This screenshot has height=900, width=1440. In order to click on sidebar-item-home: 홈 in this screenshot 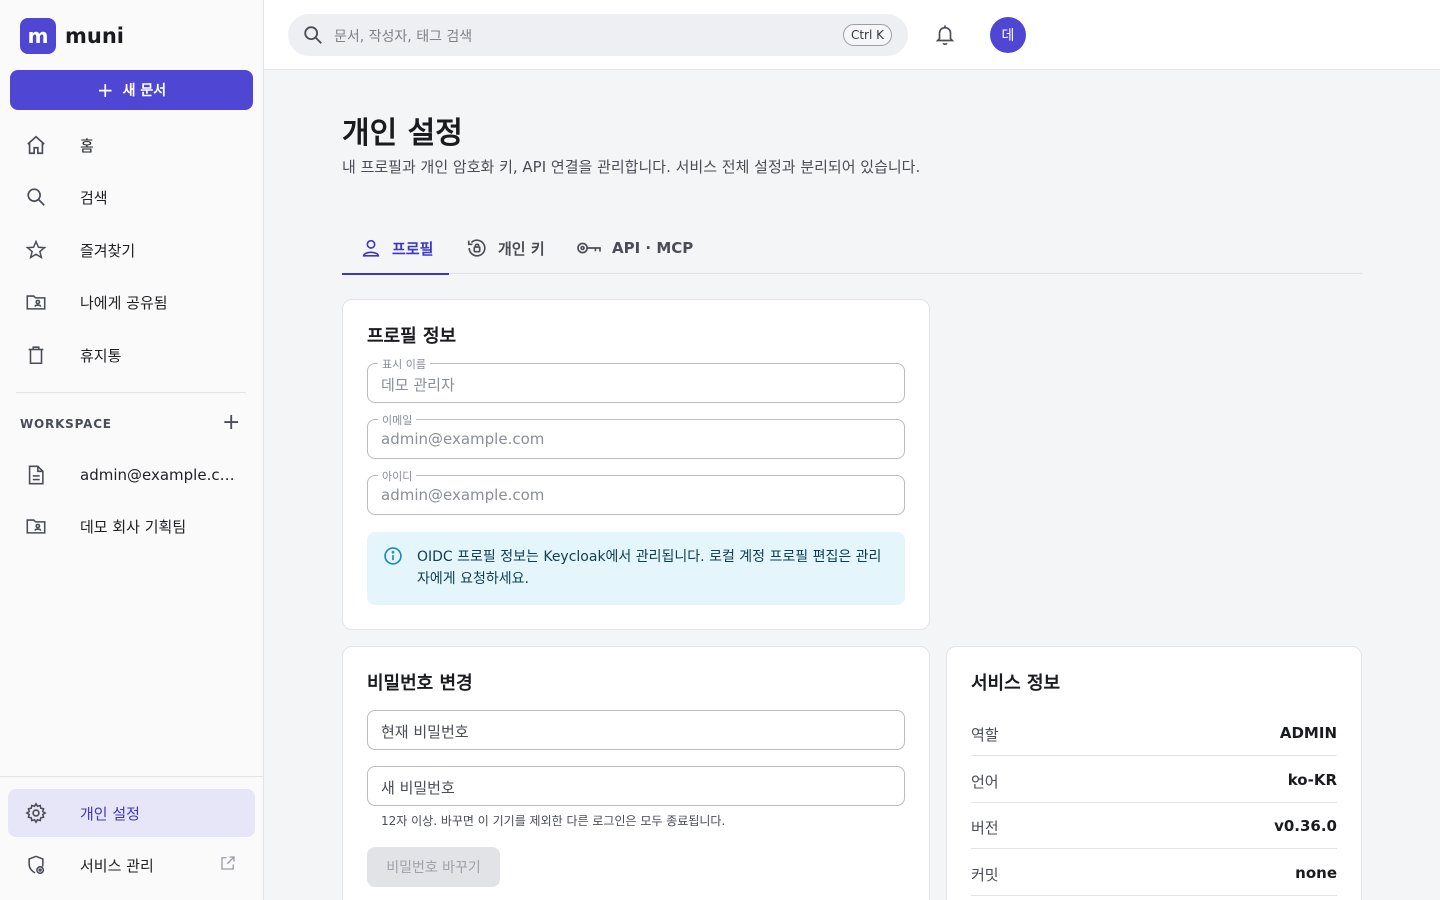, I will do `click(131, 145)`.